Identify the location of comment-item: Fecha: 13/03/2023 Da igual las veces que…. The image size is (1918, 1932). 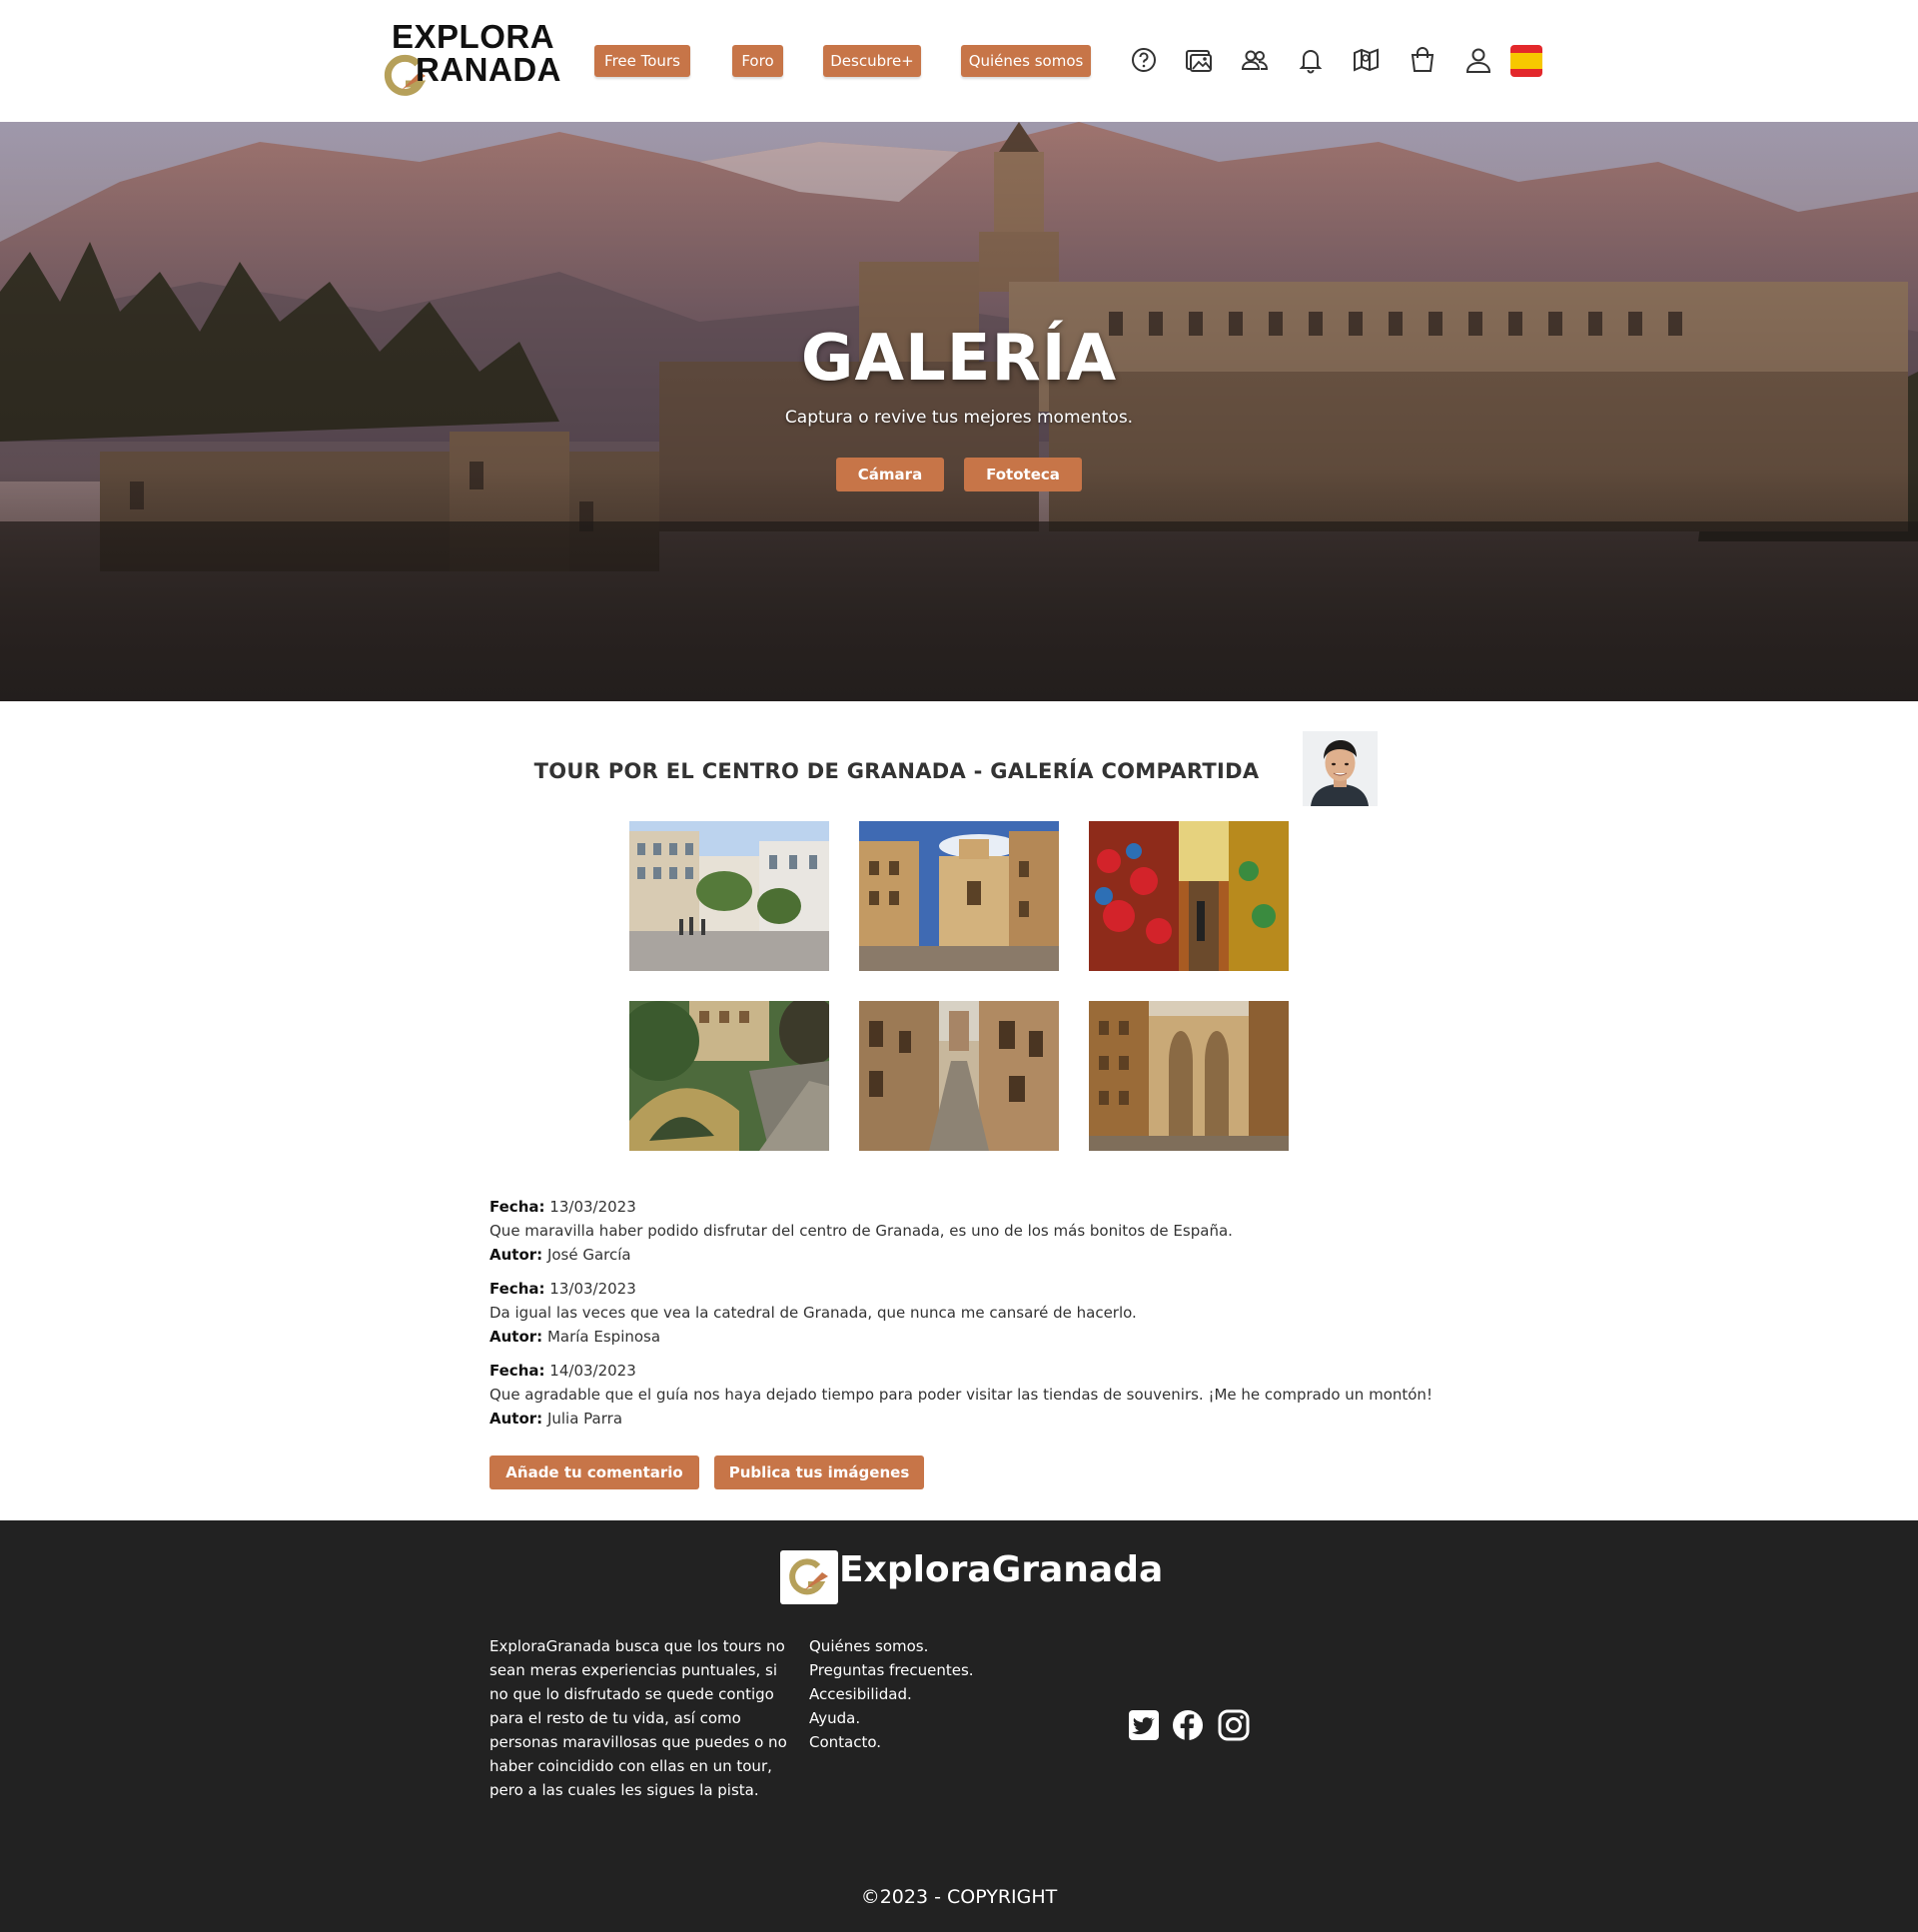
(988, 1313).